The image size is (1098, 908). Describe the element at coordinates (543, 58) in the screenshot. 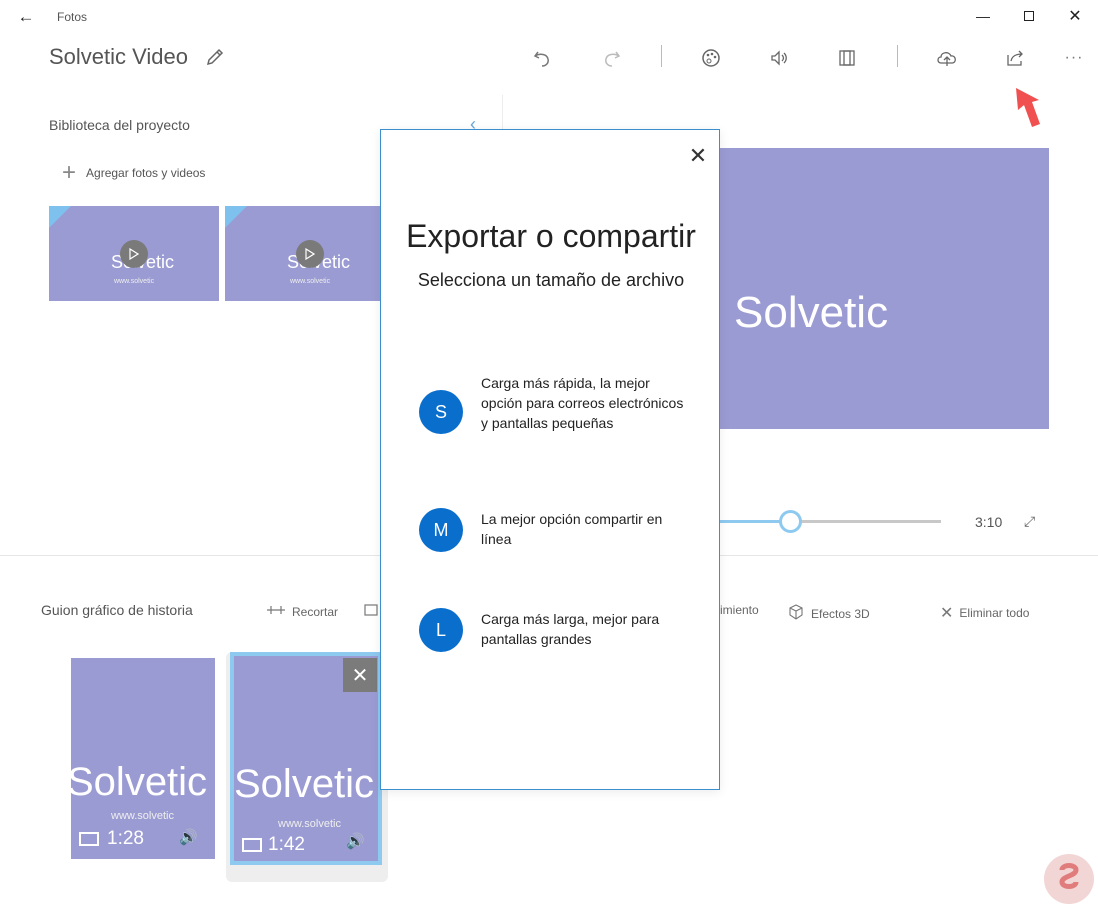

I see `undo-icon` at that location.